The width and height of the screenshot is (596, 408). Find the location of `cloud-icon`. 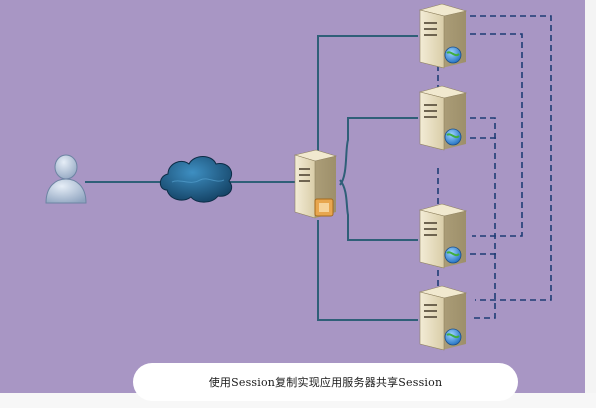

cloud-icon is located at coordinates (196, 179).